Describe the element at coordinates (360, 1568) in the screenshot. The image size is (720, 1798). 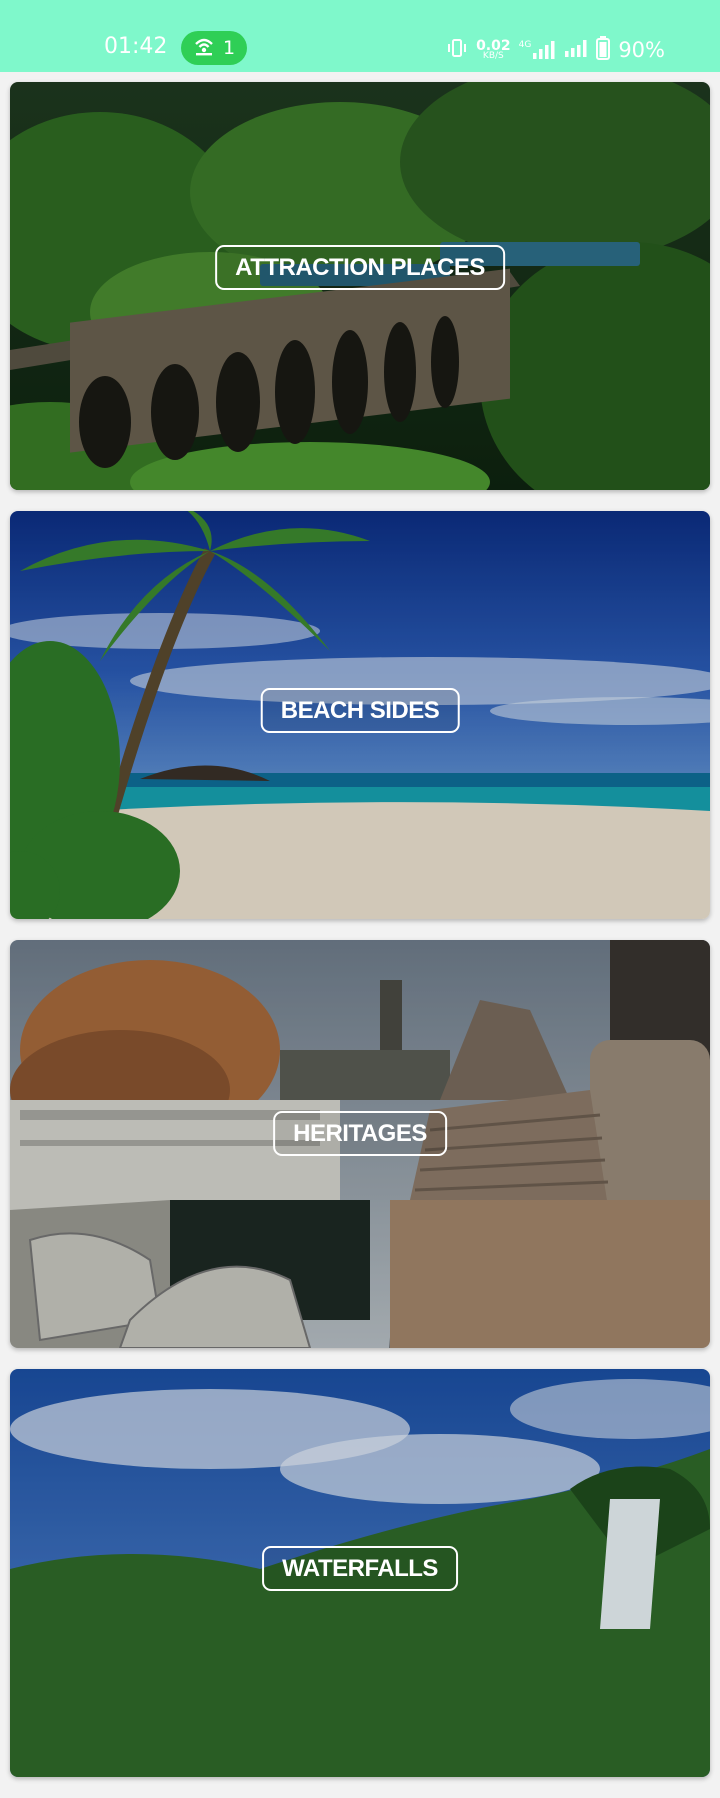
I see `category-label: WATERFALLS` at that location.